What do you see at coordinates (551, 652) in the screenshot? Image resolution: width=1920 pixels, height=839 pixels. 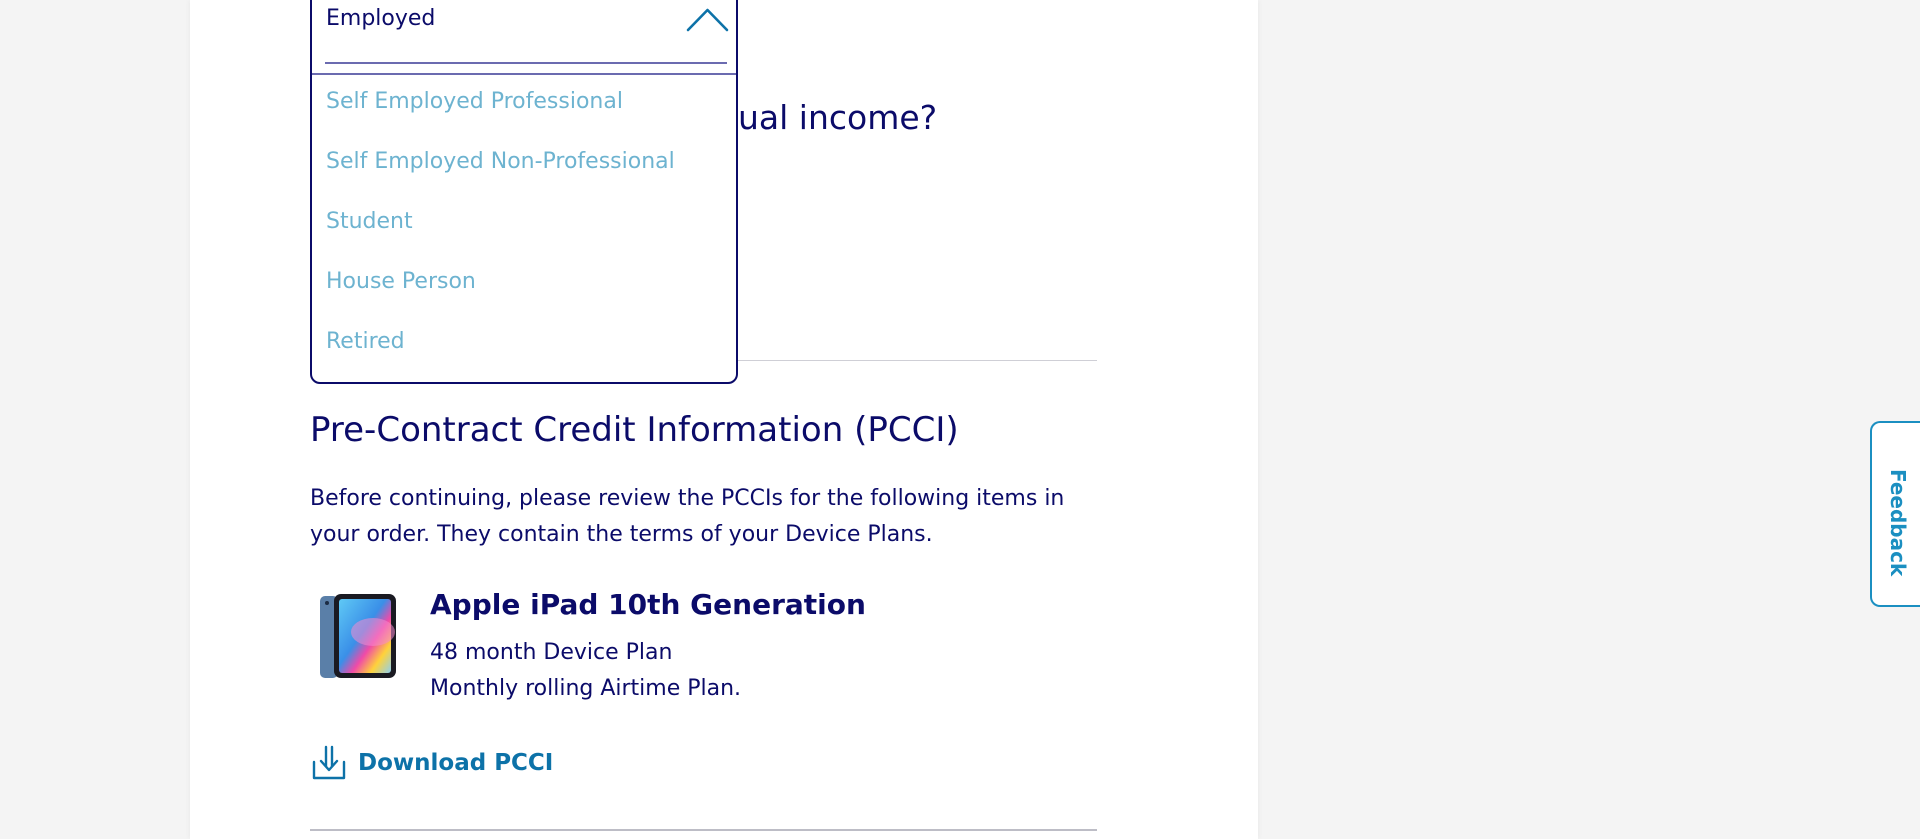 I see `device-plan-text: 48 month Device Plan` at bounding box center [551, 652].